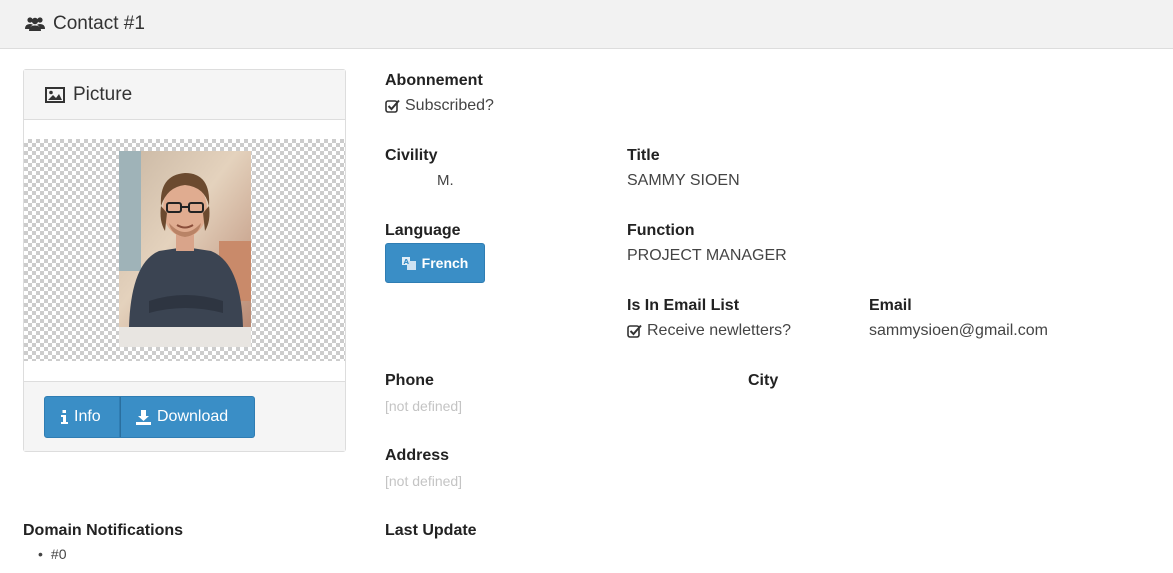 This screenshot has width=1173, height=573. I want to click on title-value: SAMMY SIOEN, so click(683, 180).